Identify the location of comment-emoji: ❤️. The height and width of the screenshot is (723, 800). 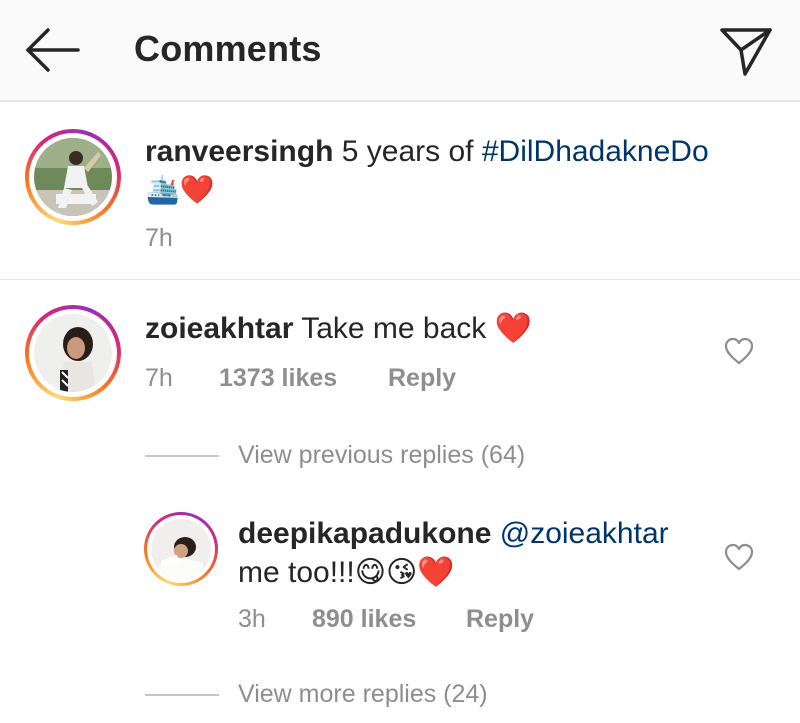
(513, 328).